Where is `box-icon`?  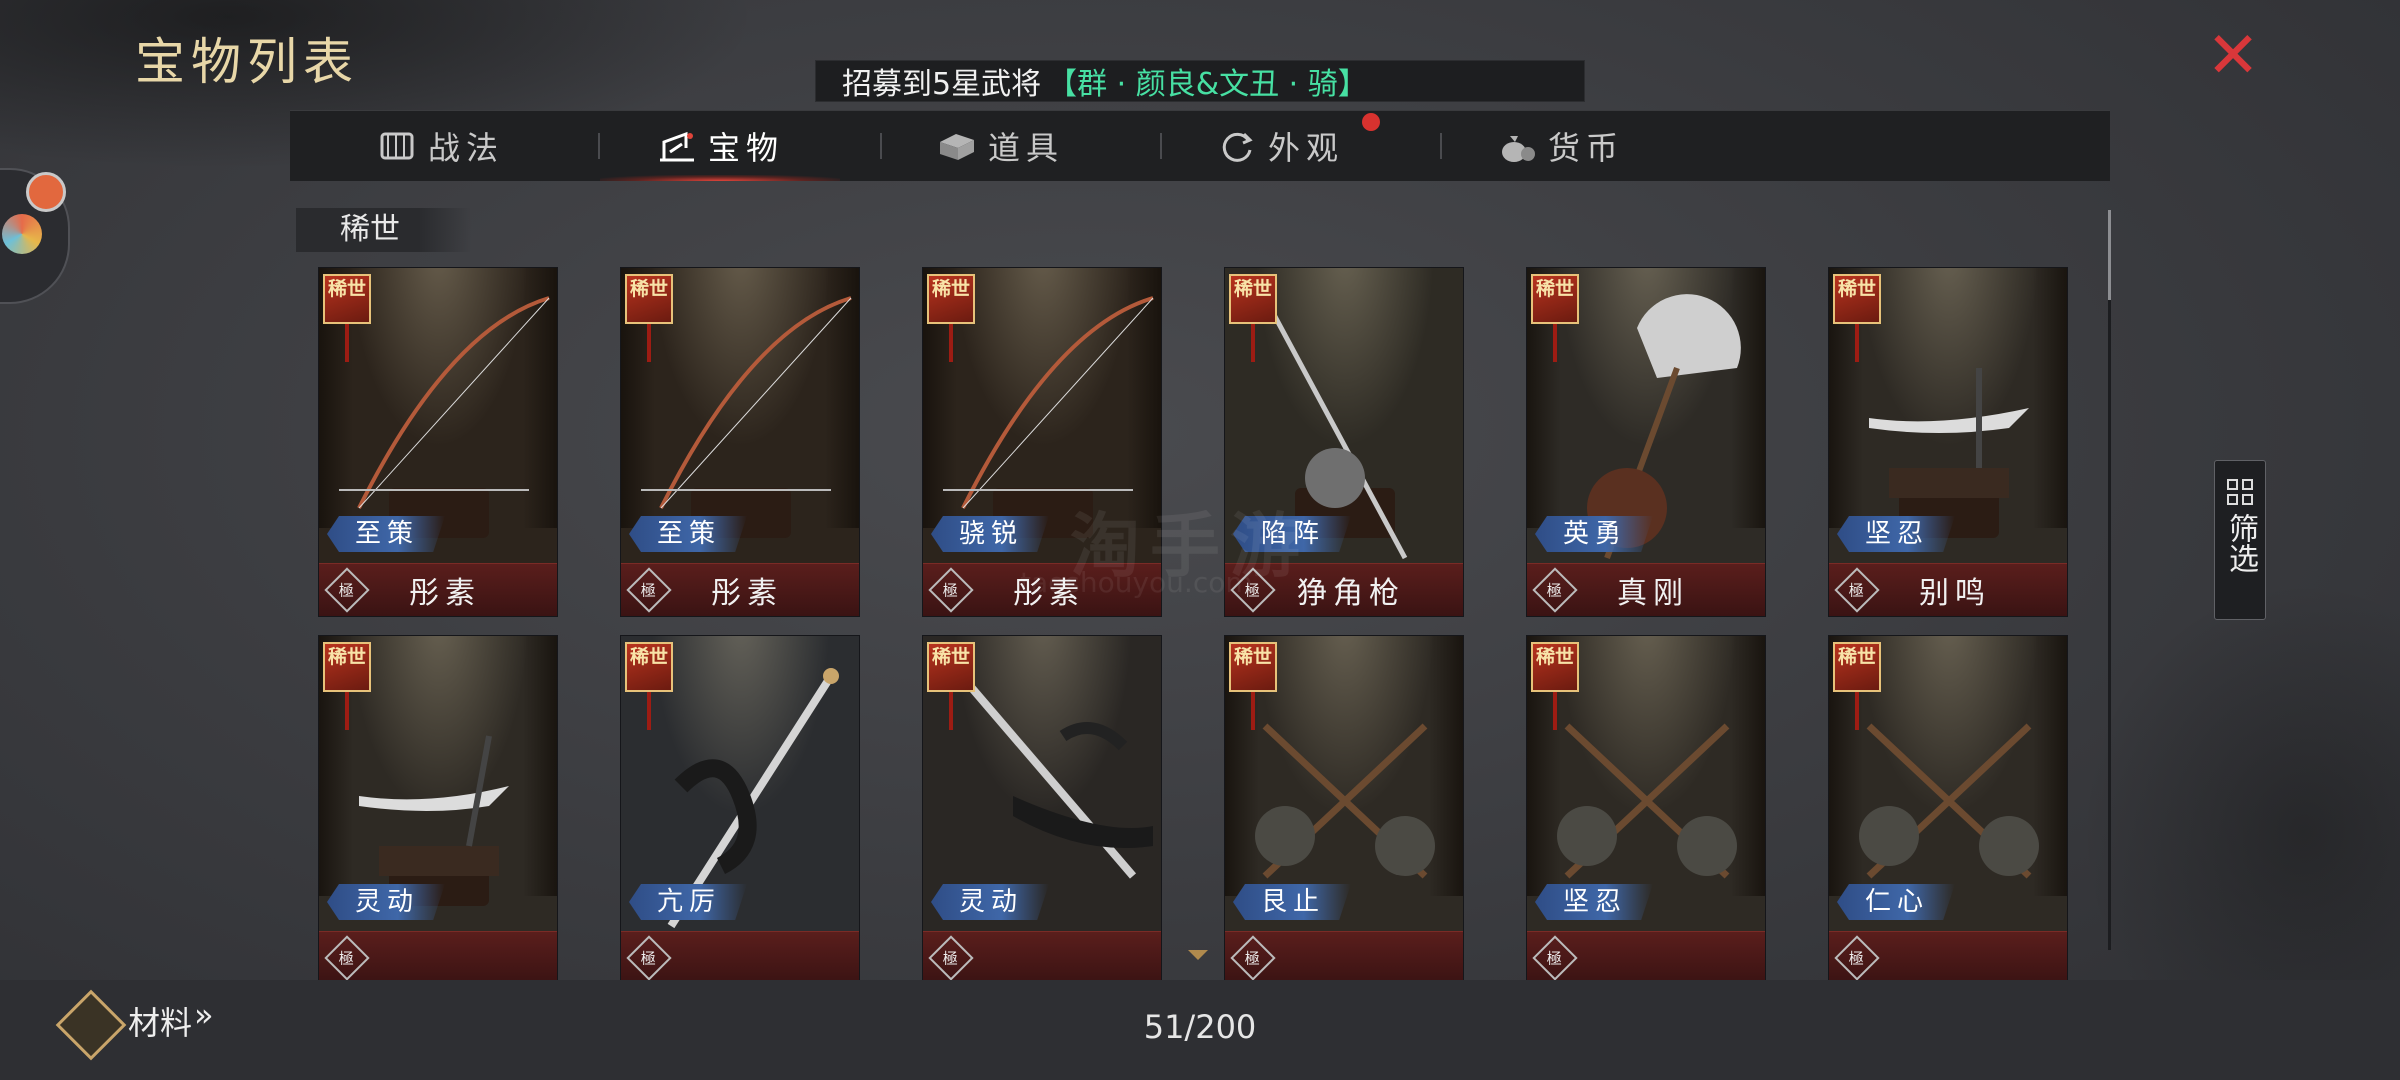
box-icon is located at coordinates (957, 146).